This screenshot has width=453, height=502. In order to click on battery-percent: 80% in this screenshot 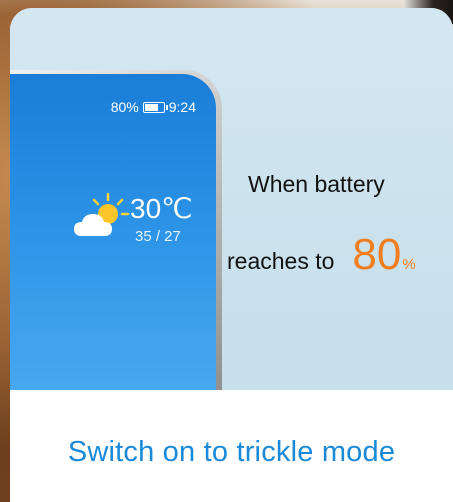, I will do `click(124, 107)`.